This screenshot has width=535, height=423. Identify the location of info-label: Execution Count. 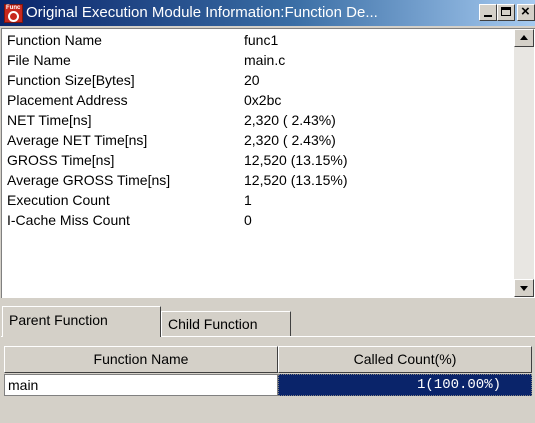
(58, 200).